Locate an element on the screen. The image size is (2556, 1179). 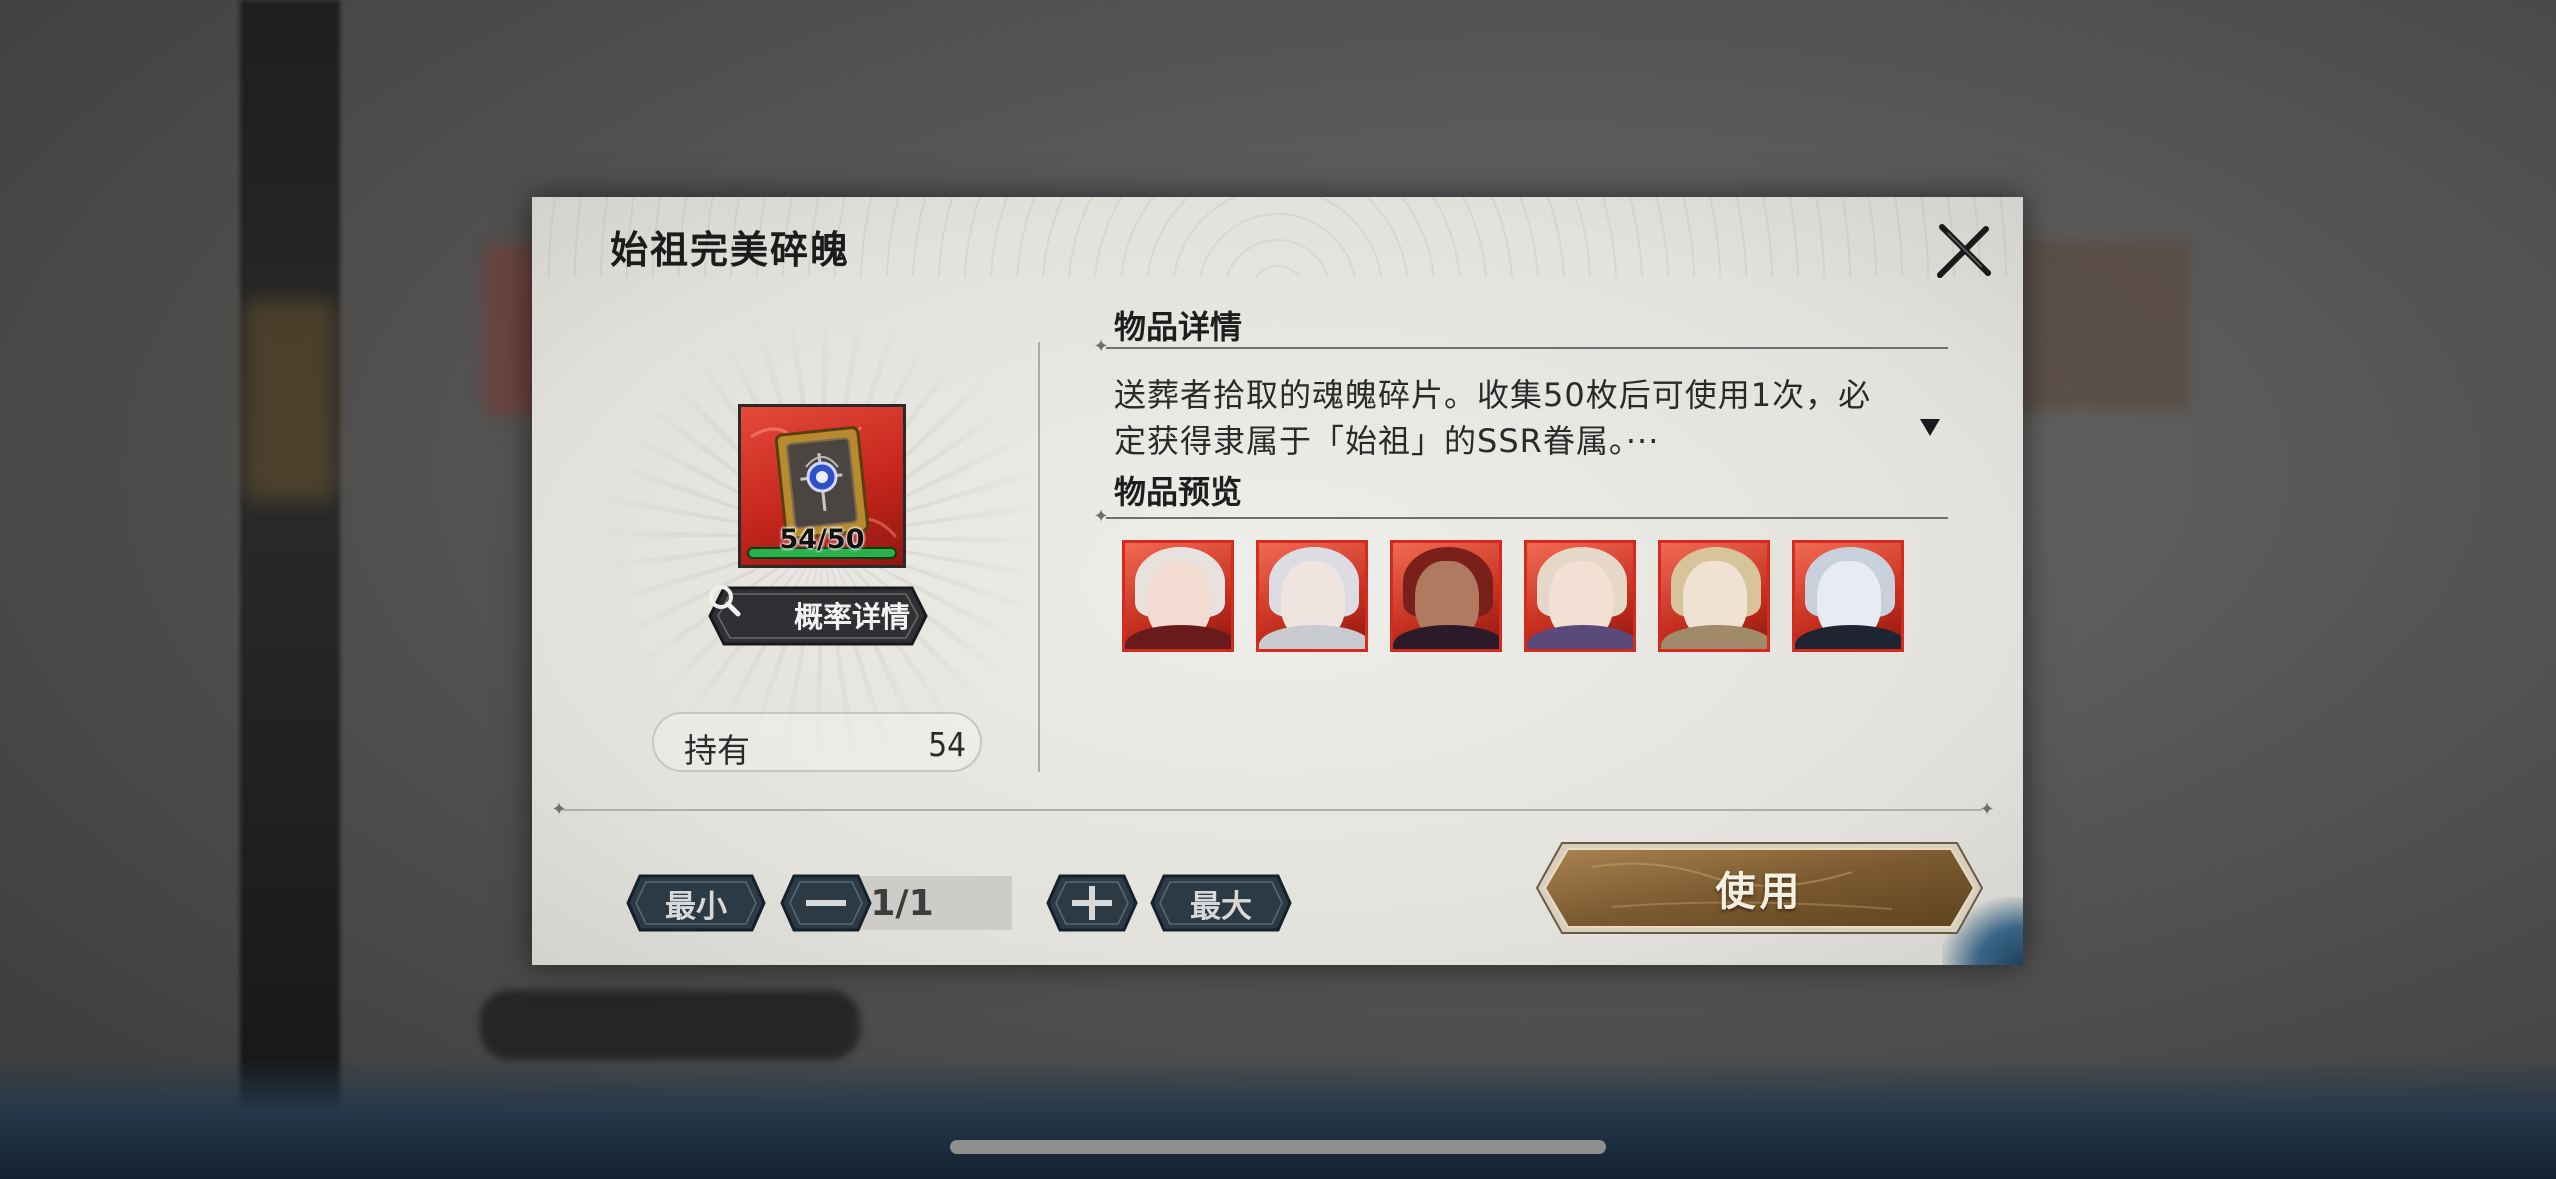
item-icon: 54/50 is located at coordinates (822, 486).